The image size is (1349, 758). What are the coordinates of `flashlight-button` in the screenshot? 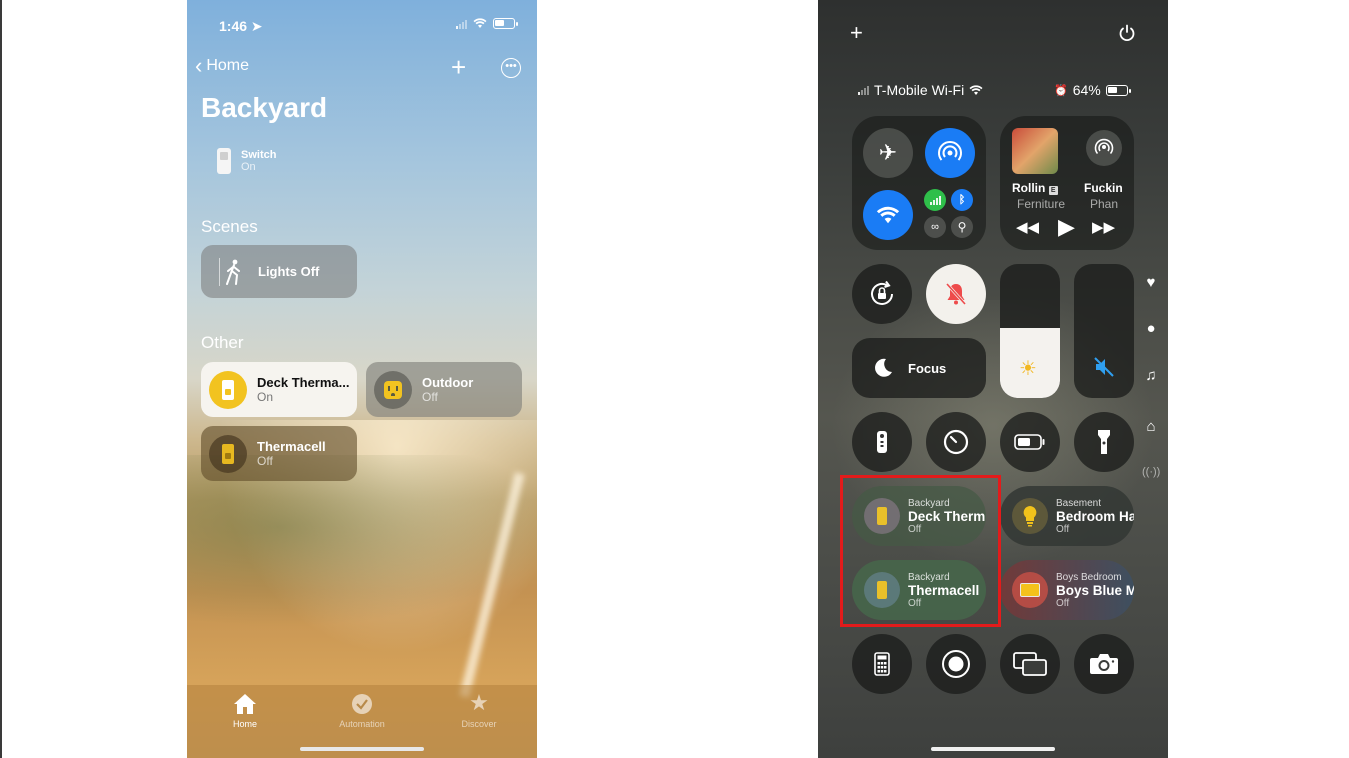 It's located at (1104, 442).